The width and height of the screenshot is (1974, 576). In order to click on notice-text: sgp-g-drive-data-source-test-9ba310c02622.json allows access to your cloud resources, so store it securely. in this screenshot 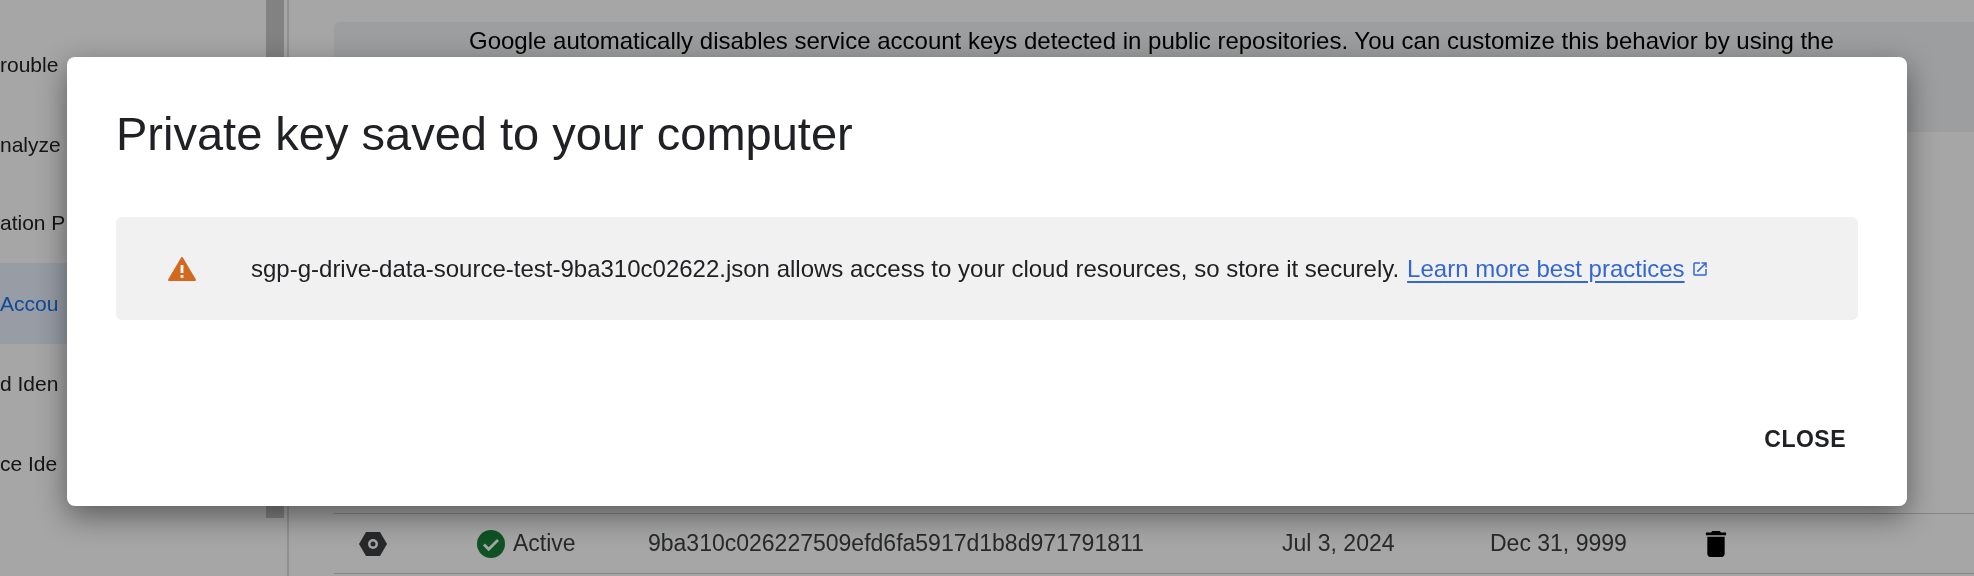, I will do `click(825, 268)`.